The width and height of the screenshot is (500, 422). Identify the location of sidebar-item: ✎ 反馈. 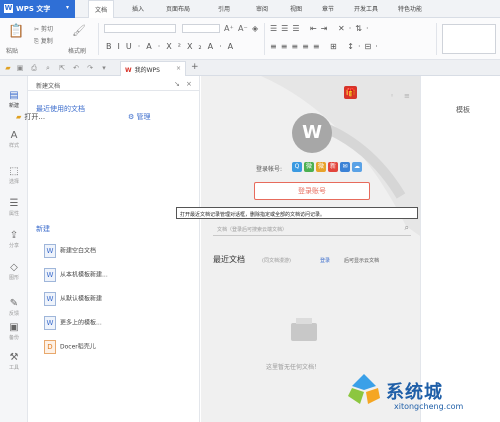
(14, 307).